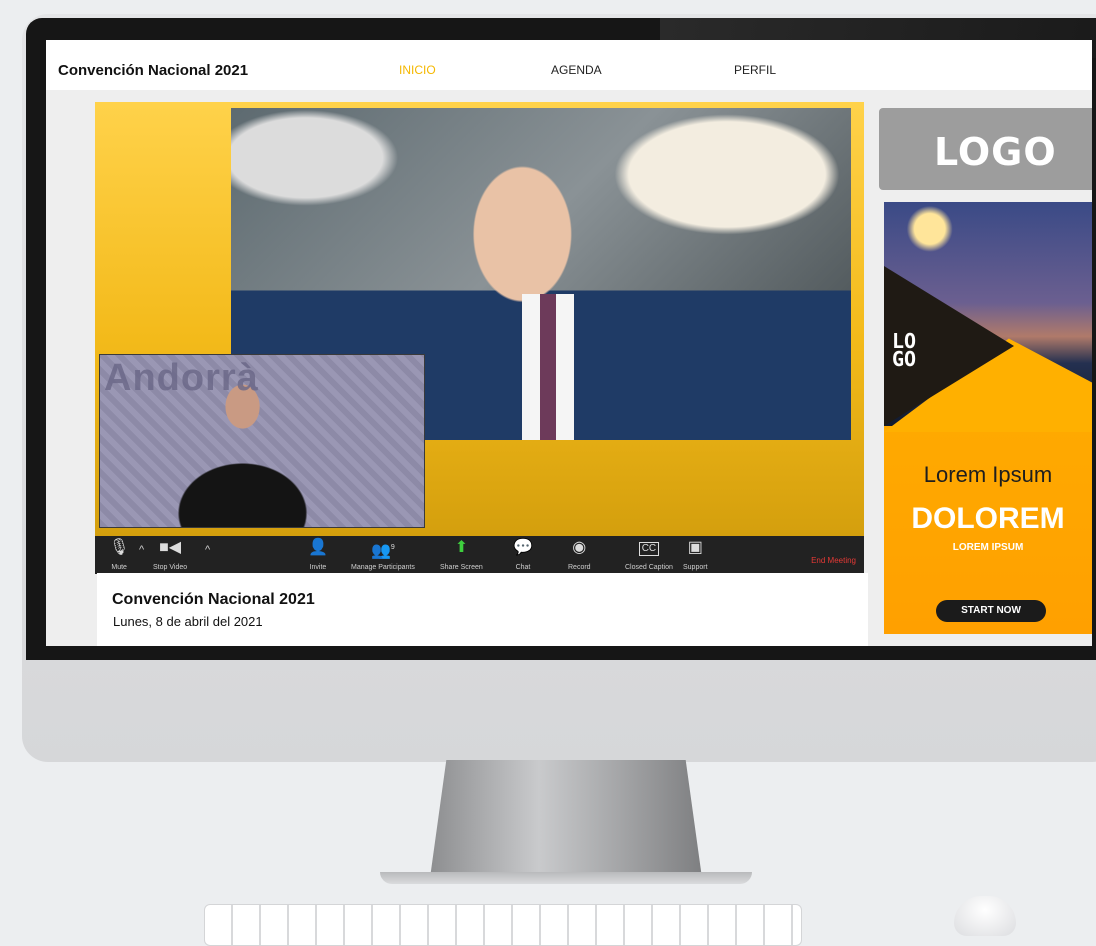 Image resolution: width=1096 pixels, height=946 pixels. What do you see at coordinates (318, 567) in the screenshot?
I see `invite-label: Invite` at bounding box center [318, 567].